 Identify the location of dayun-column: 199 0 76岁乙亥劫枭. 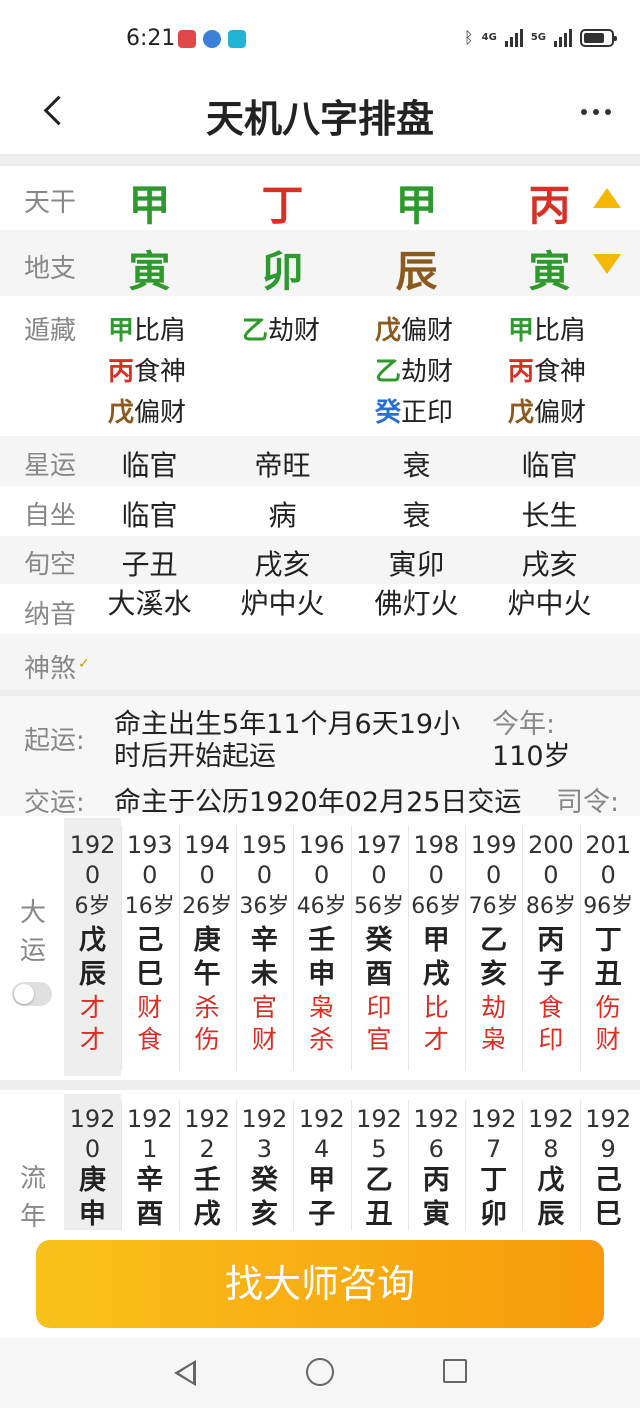
(493, 947).